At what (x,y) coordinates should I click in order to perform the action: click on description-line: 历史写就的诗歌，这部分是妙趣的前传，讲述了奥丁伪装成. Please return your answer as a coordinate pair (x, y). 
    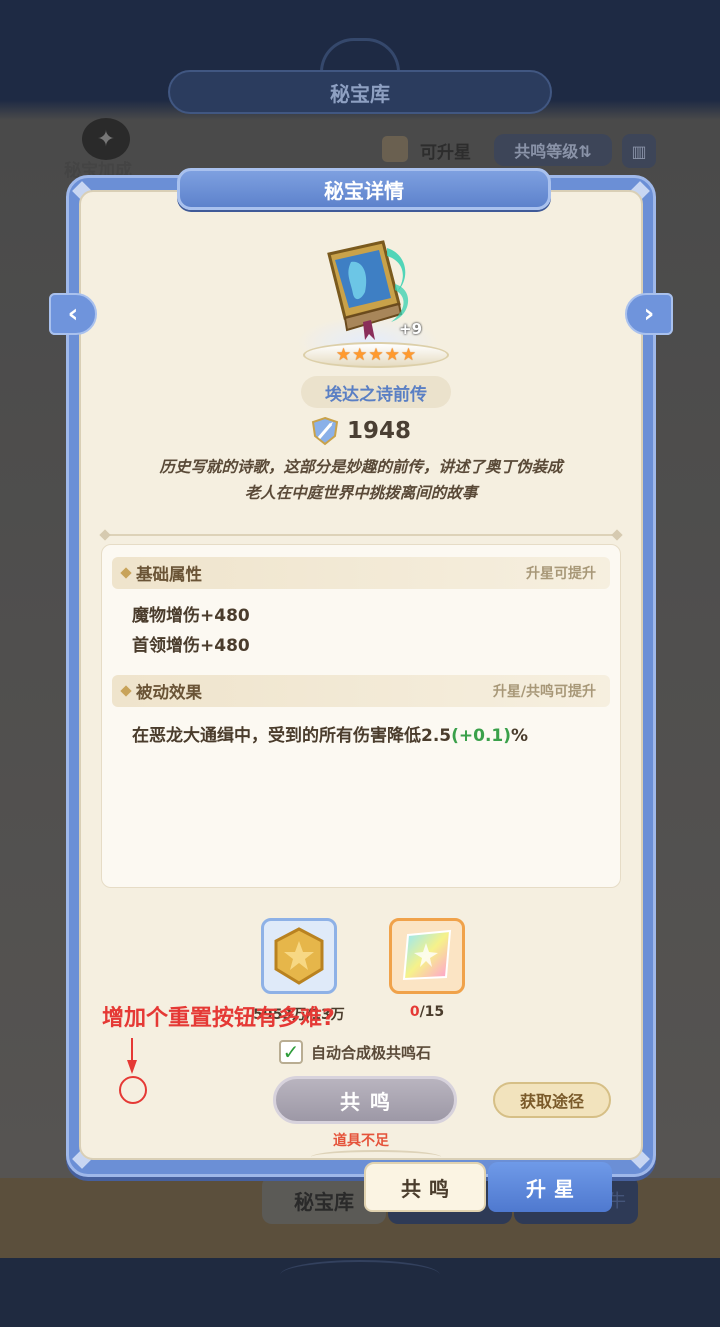
    Looking at the image, I should click on (361, 467).